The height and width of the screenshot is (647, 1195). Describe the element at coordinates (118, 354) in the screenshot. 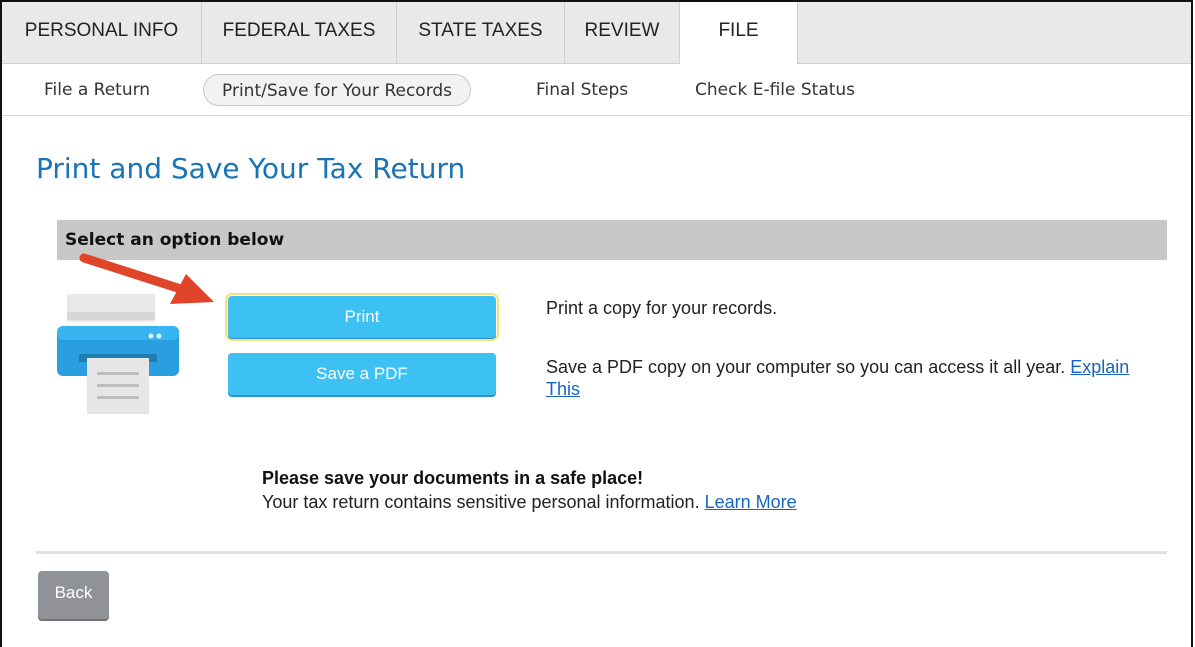

I see `printer-icon` at that location.